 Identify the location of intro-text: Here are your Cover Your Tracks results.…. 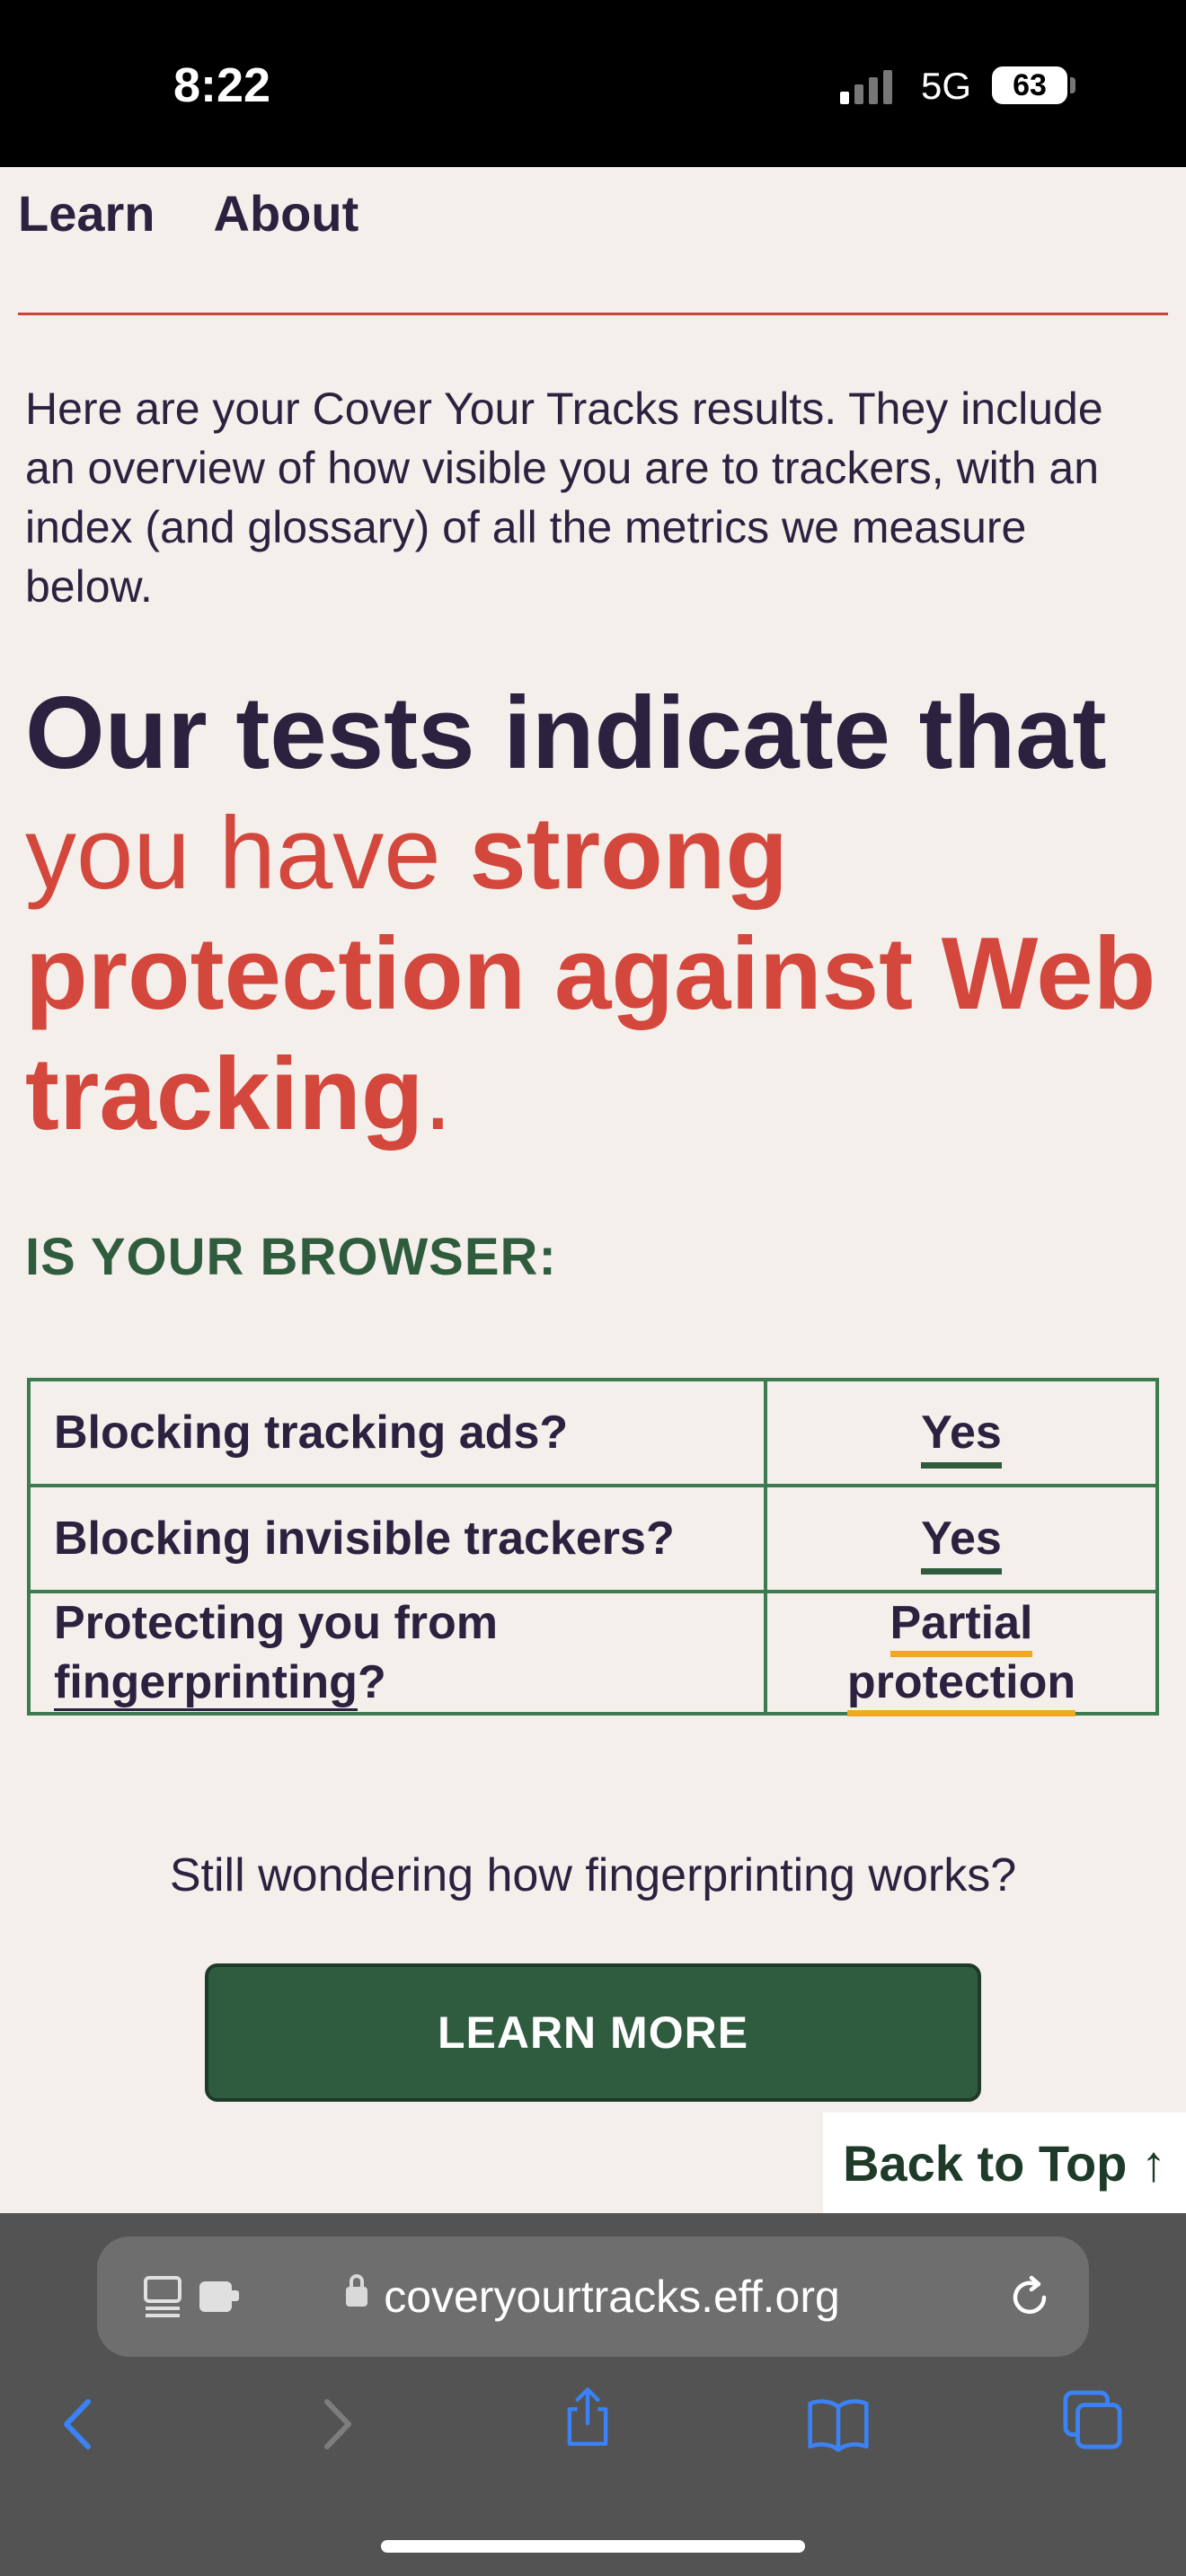
(564, 498).